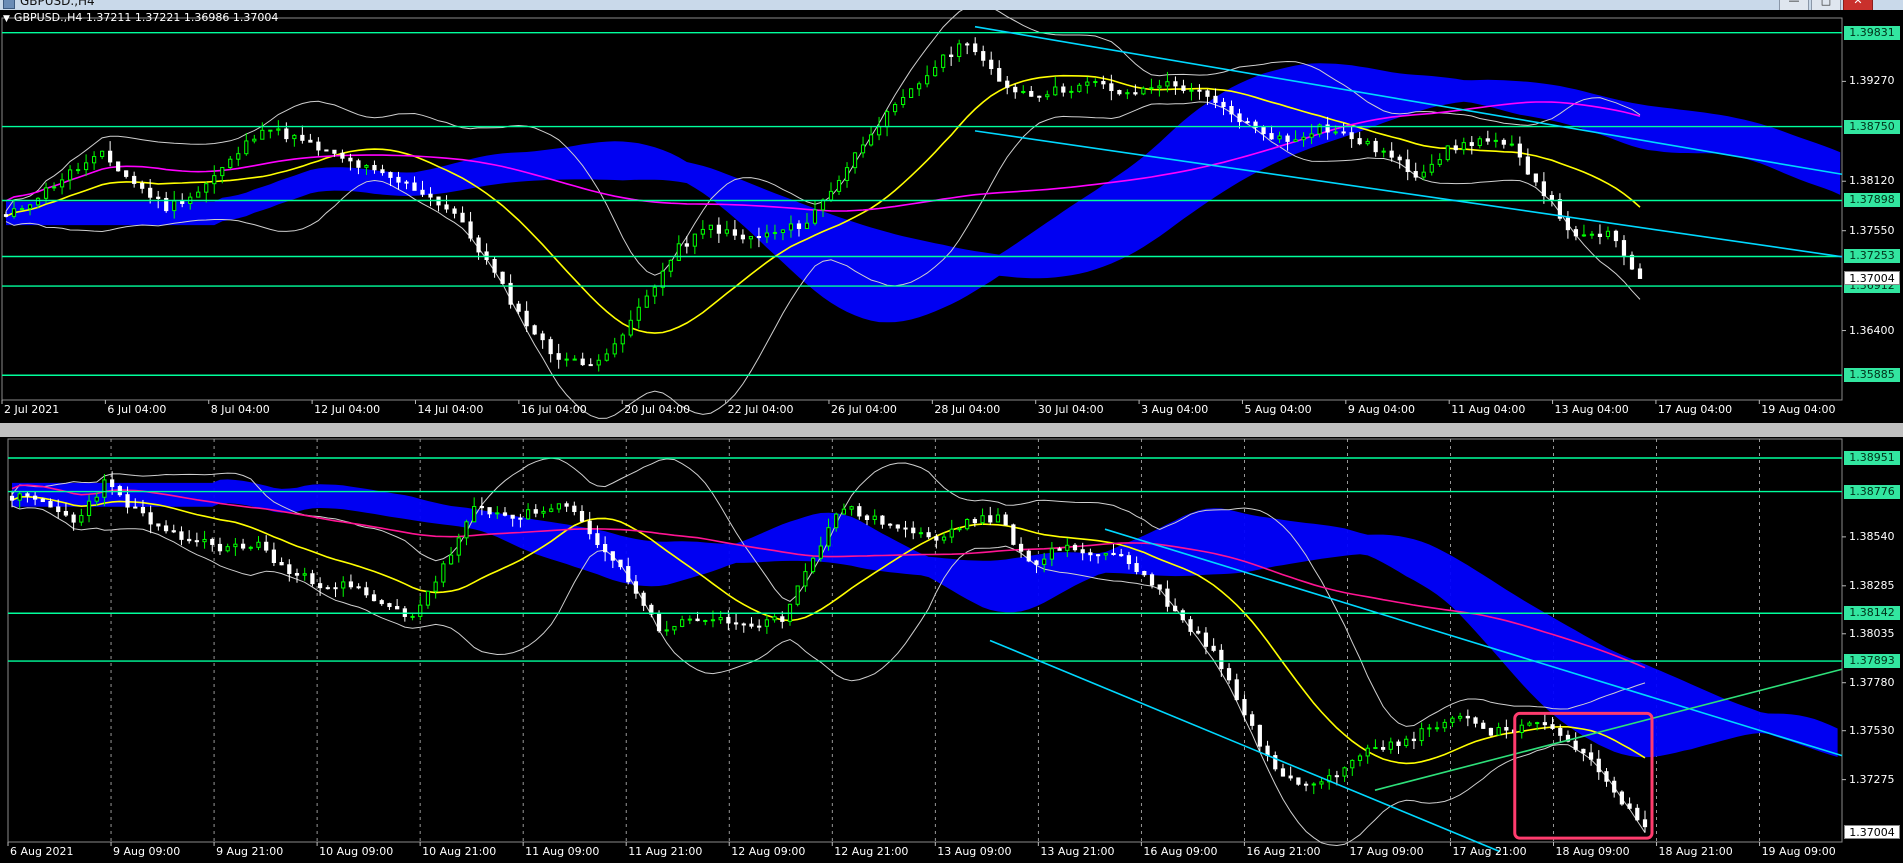 This screenshot has height=863, width=1903. What do you see at coordinates (1794, 5) in the screenshot?
I see `minimize-button: —` at bounding box center [1794, 5].